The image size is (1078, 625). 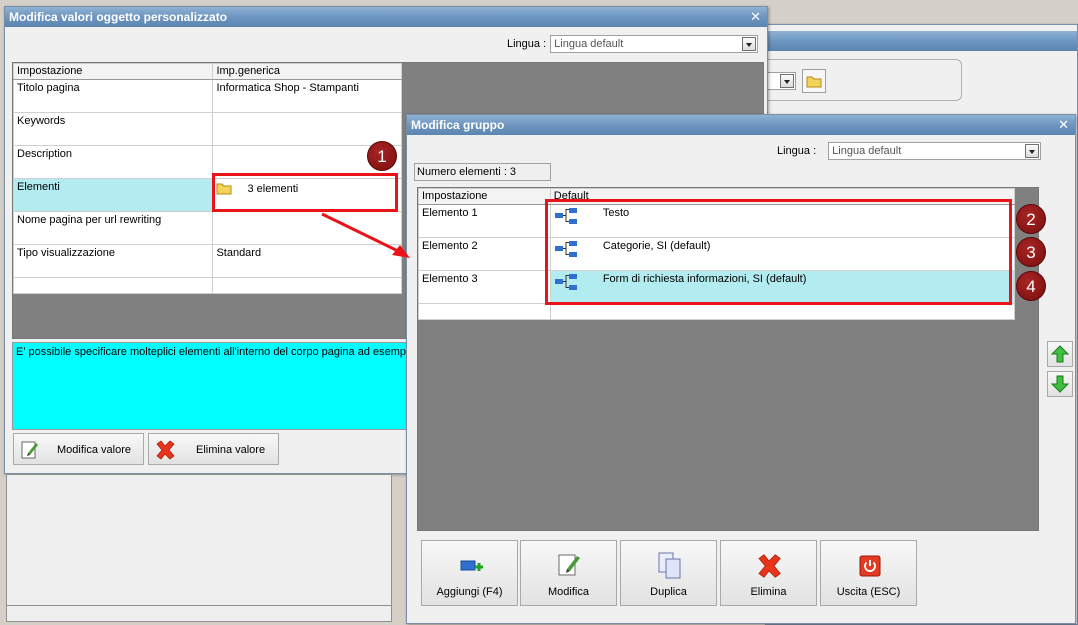 What do you see at coordinates (668, 592) in the screenshot?
I see `duplicate-label: Duplica` at bounding box center [668, 592].